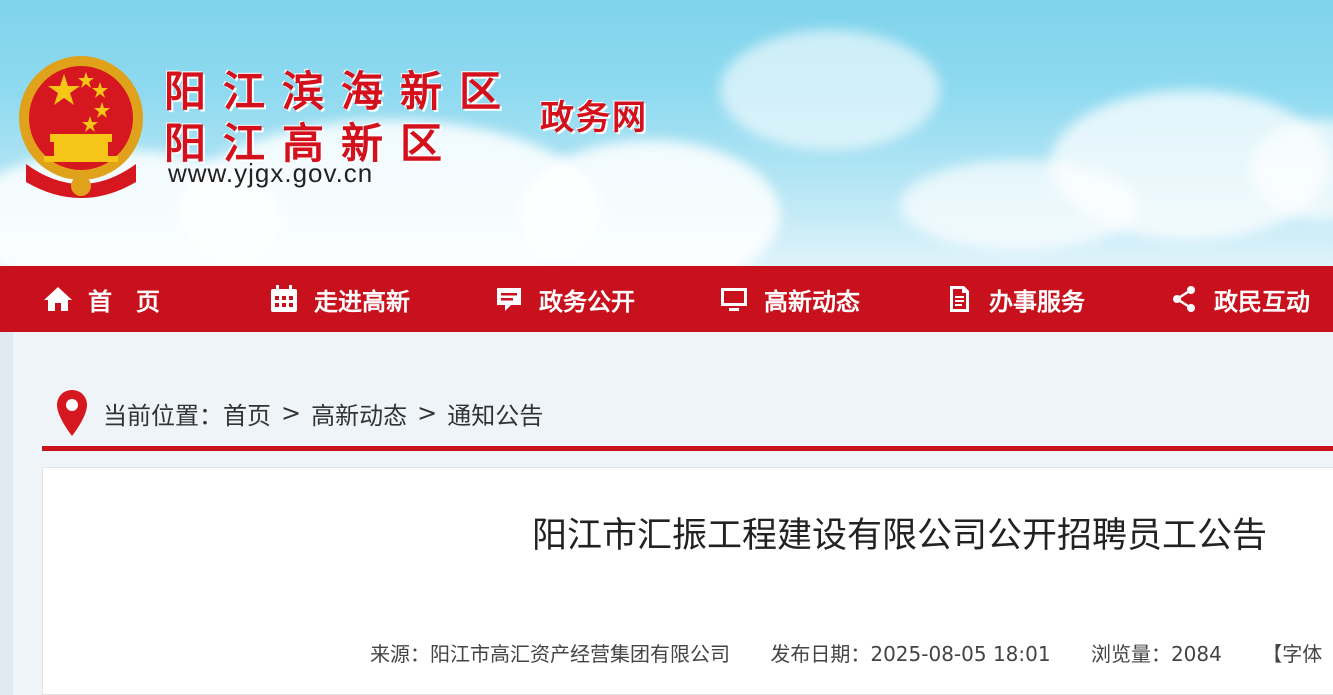 Image resolution: width=1333 pixels, height=695 pixels. Describe the element at coordinates (594, 118) in the screenshot. I see `site-subtitle: 政务网` at that location.